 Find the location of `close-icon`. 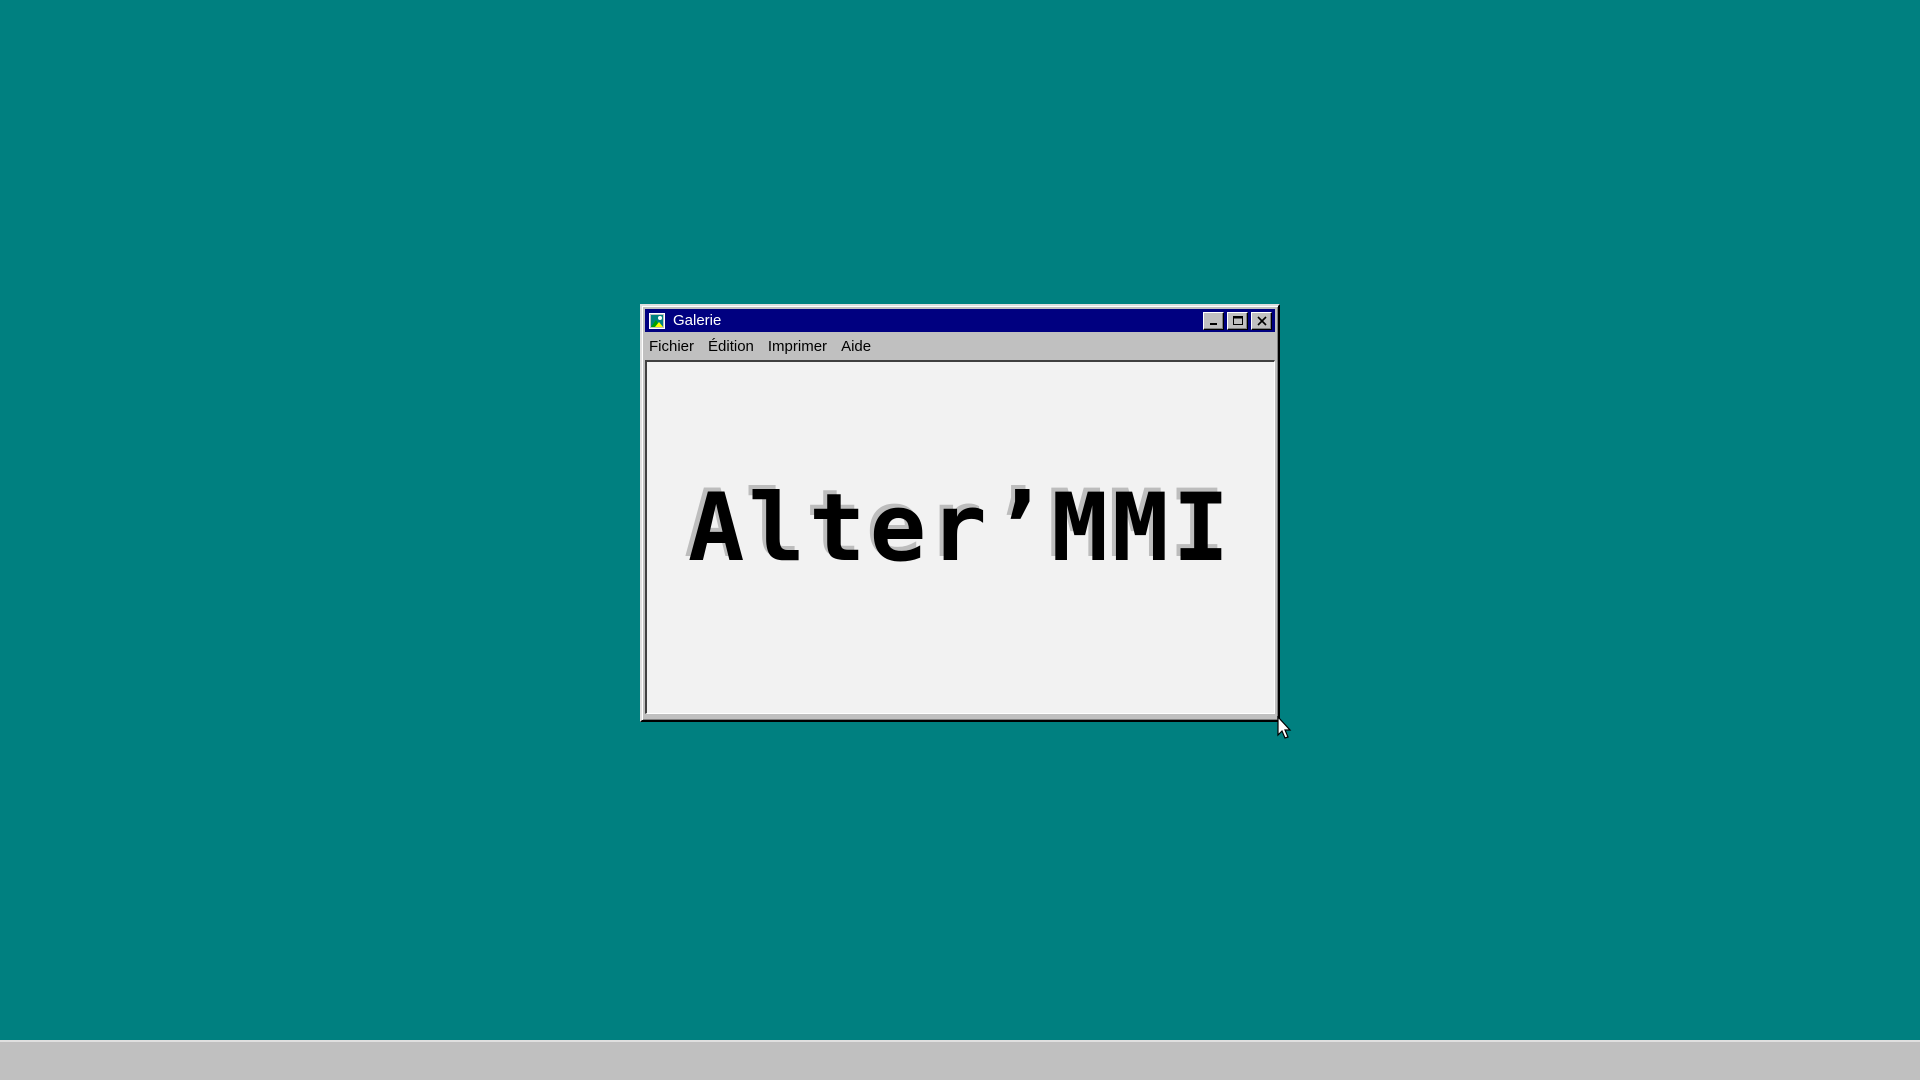

close-icon is located at coordinates (1261, 320).